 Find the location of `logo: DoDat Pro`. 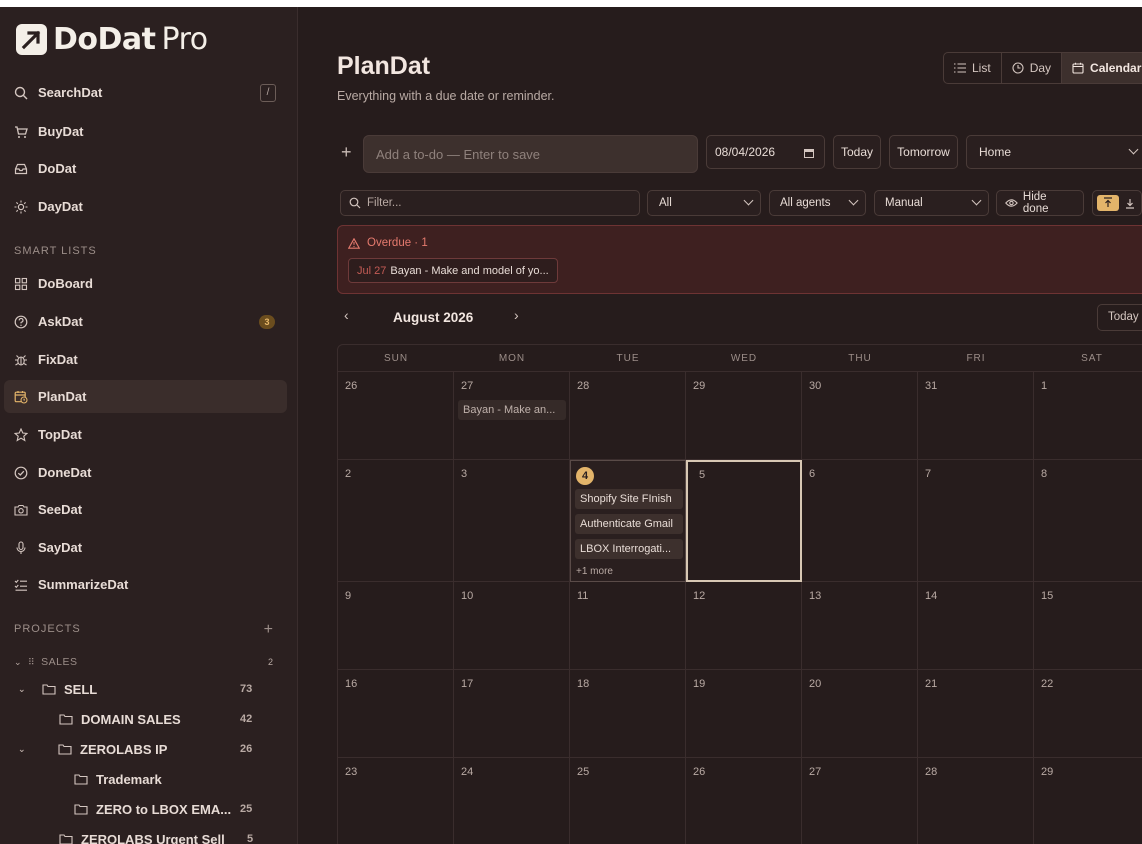

logo: DoDat Pro is located at coordinates (112, 39).